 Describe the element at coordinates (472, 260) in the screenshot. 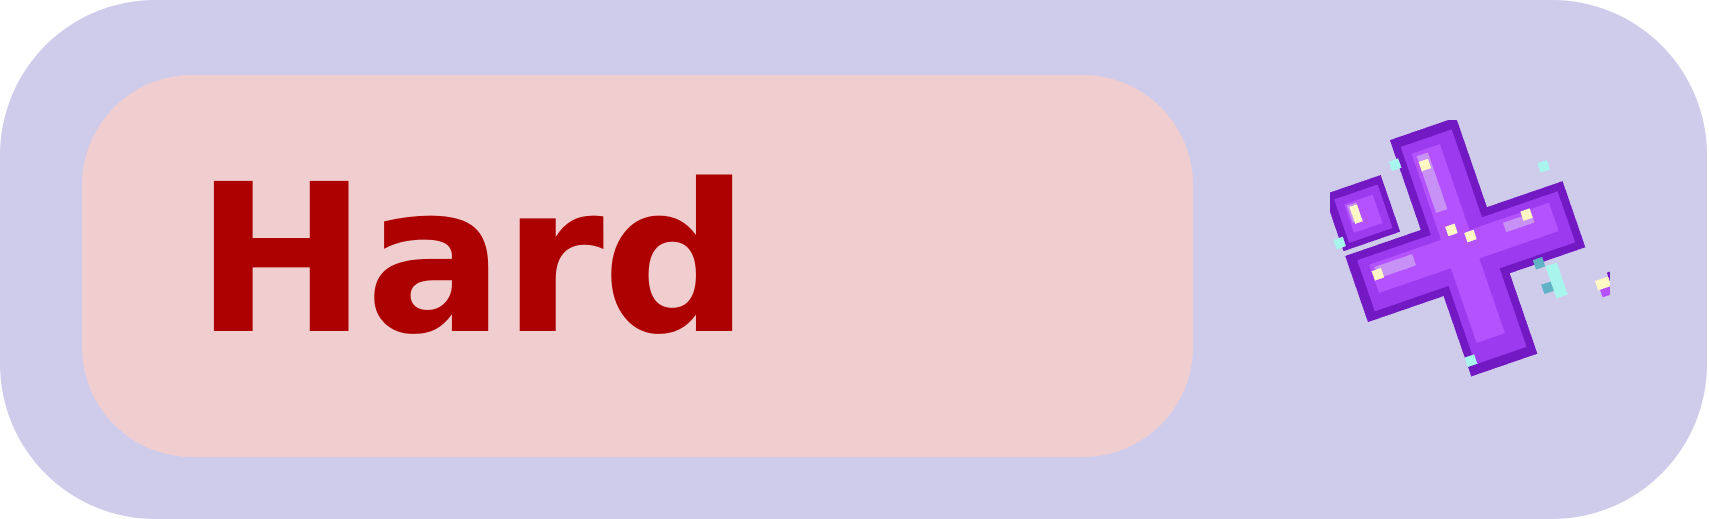

I see `difficulty-label: Hard` at that location.